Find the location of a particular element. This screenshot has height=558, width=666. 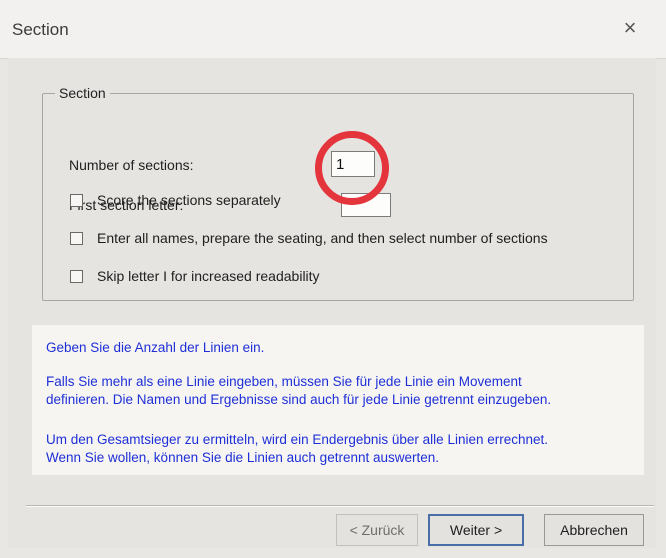

section-groupbox-legend: Section is located at coordinates (82, 93).